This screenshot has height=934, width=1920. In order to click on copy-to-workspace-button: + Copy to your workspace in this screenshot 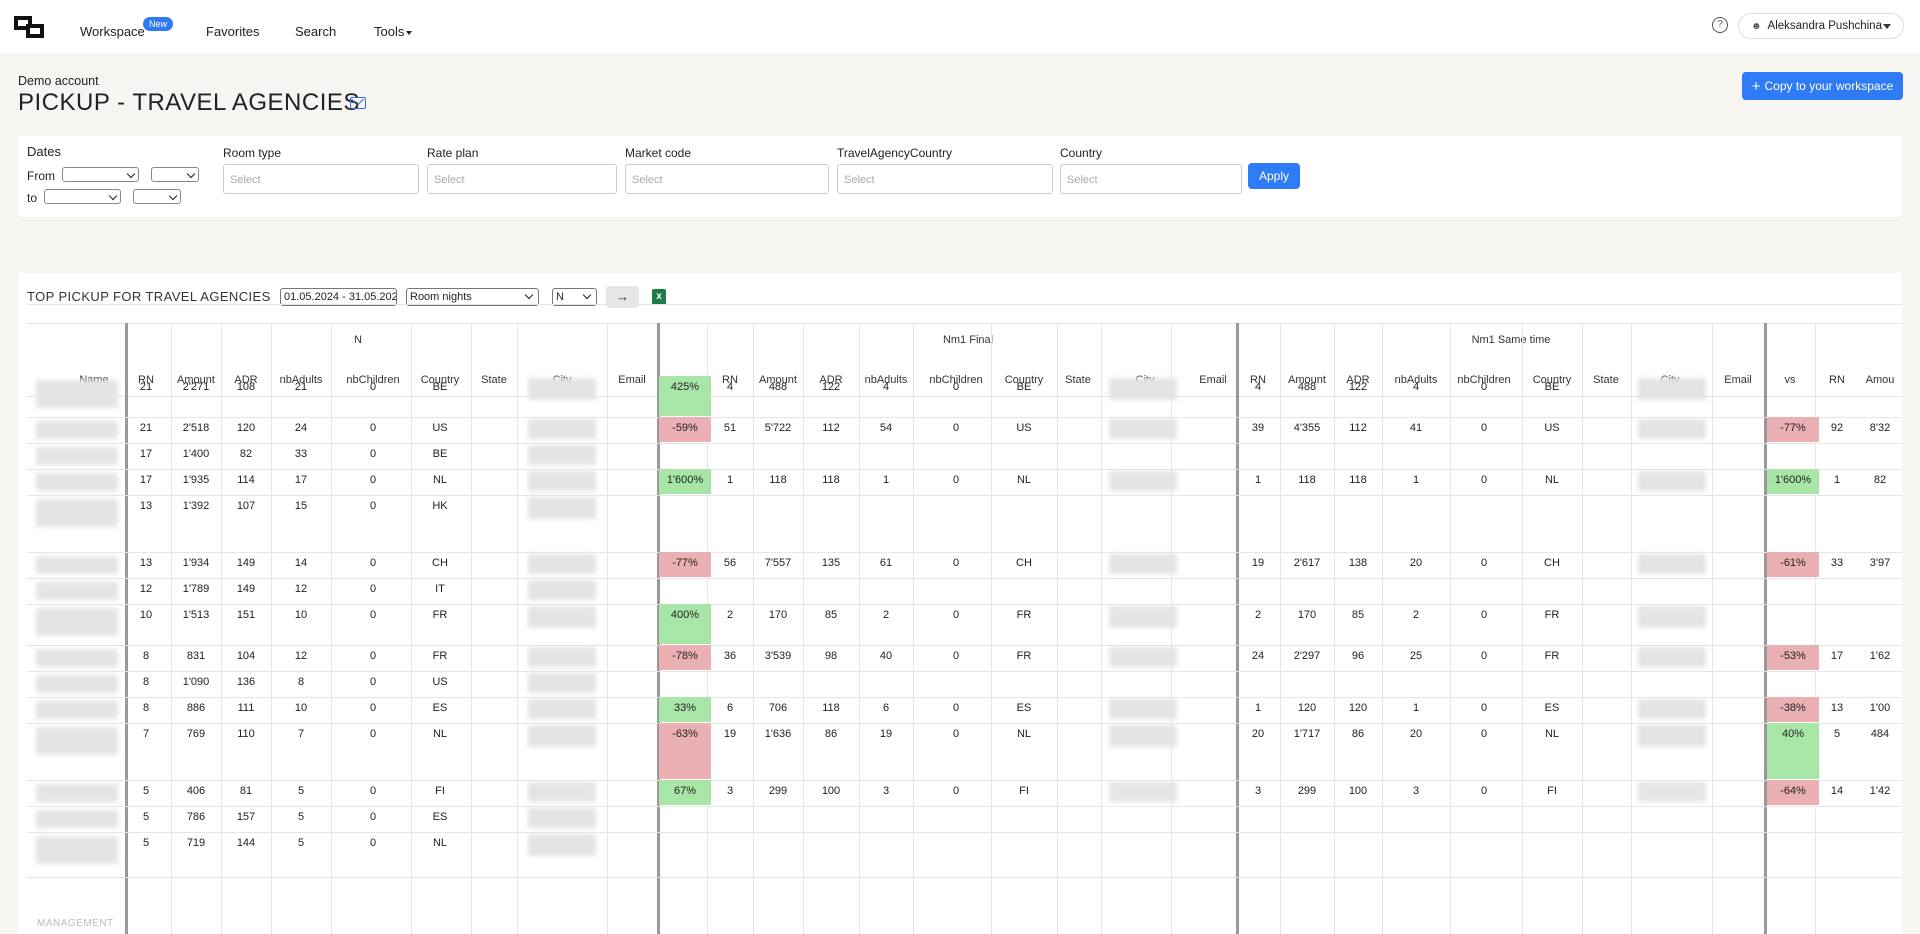, I will do `click(1822, 86)`.